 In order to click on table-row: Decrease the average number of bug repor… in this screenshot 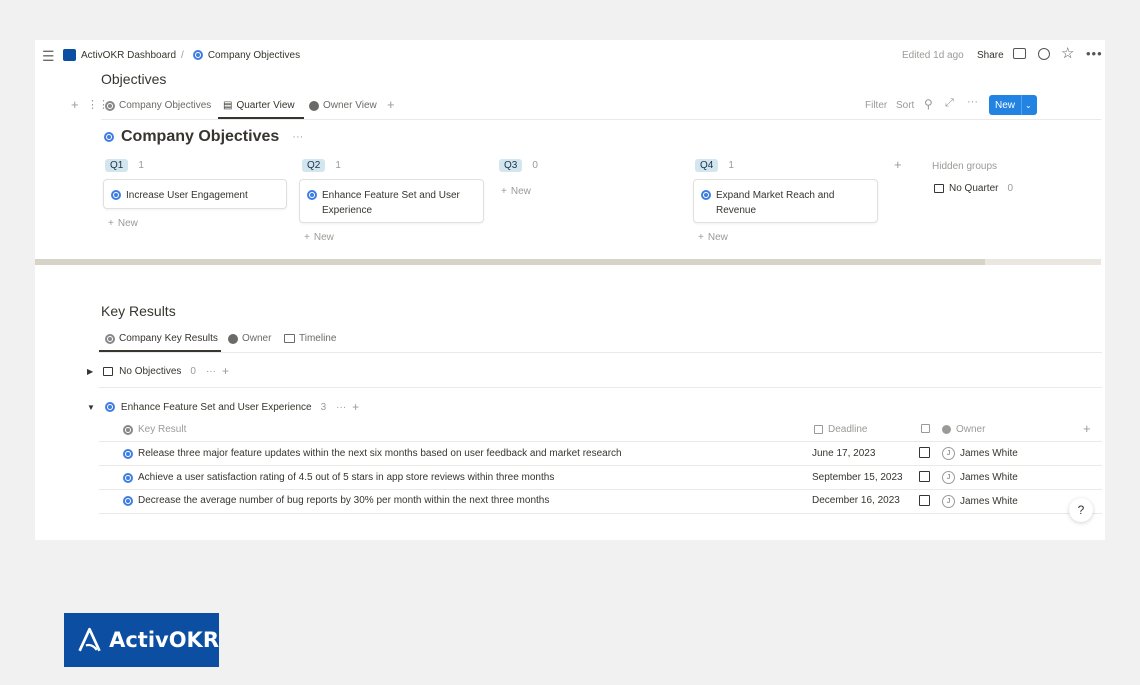, I will do `click(336, 500)`.